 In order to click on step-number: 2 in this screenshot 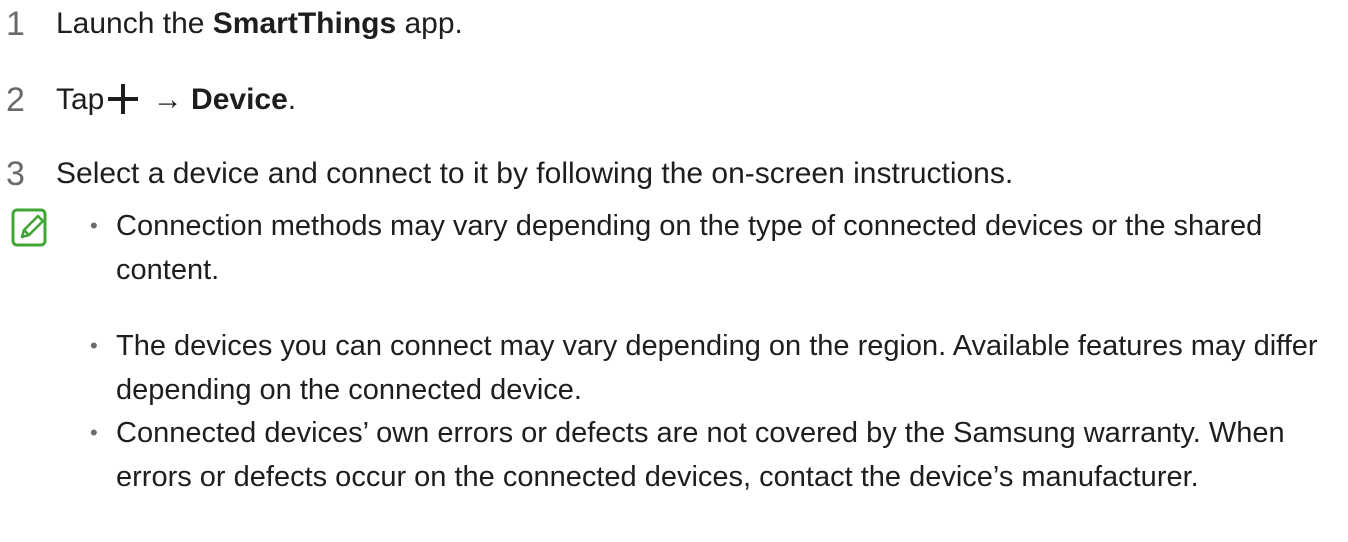, I will do `click(15, 100)`.